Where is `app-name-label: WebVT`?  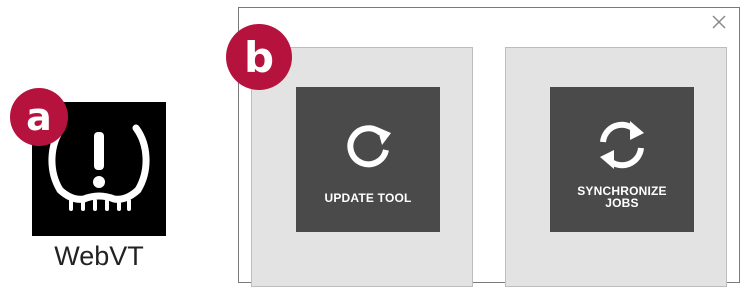 app-name-label: WebVT is located at coordinates (99, 256).